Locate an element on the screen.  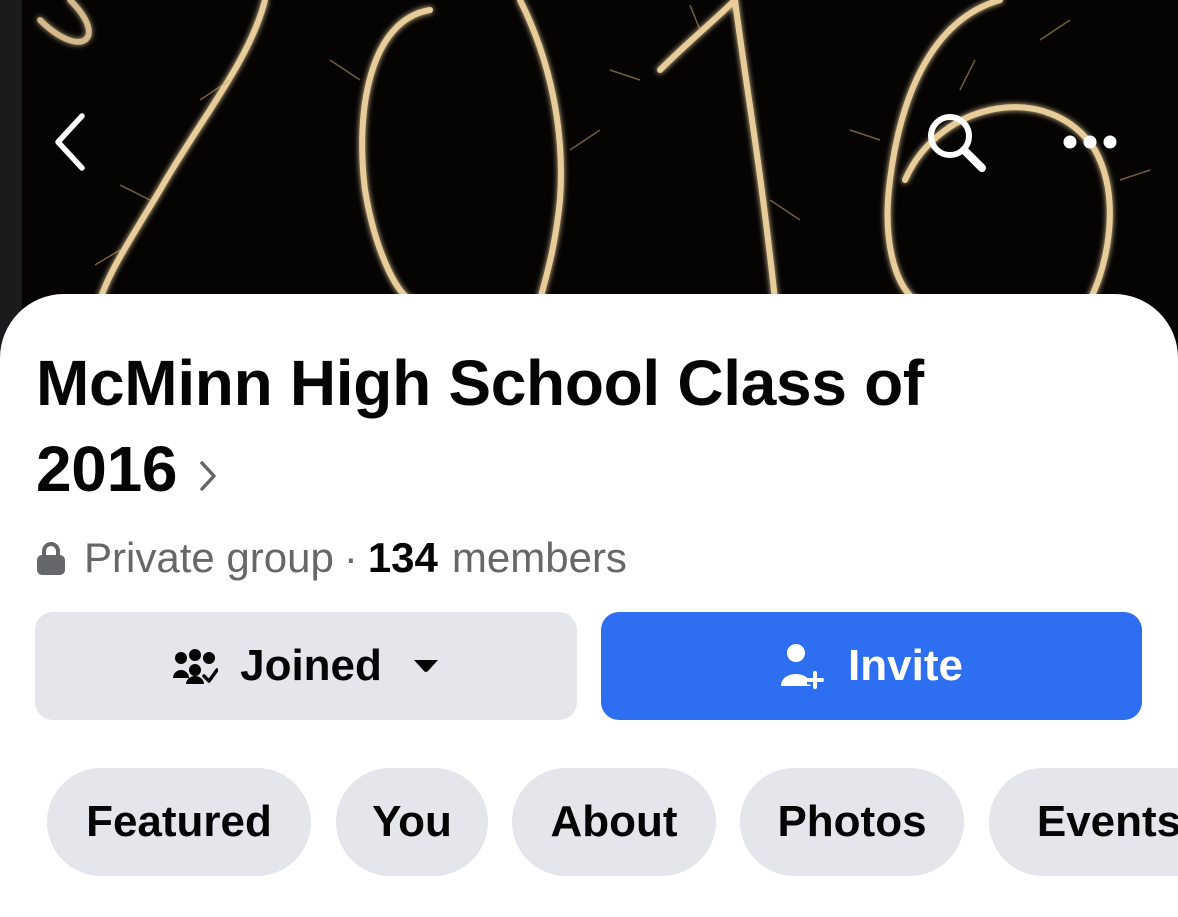
group-meta: Private group · 134 members is located at coordinates (331, 558).